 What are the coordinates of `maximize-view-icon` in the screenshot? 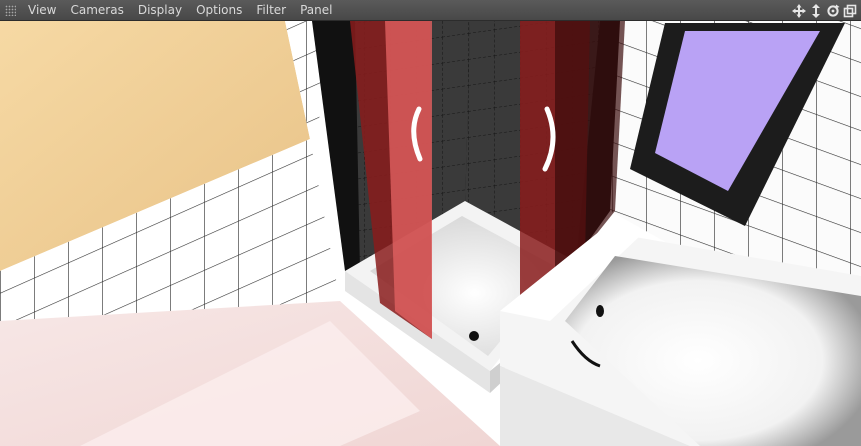 It's located at (850, 11).